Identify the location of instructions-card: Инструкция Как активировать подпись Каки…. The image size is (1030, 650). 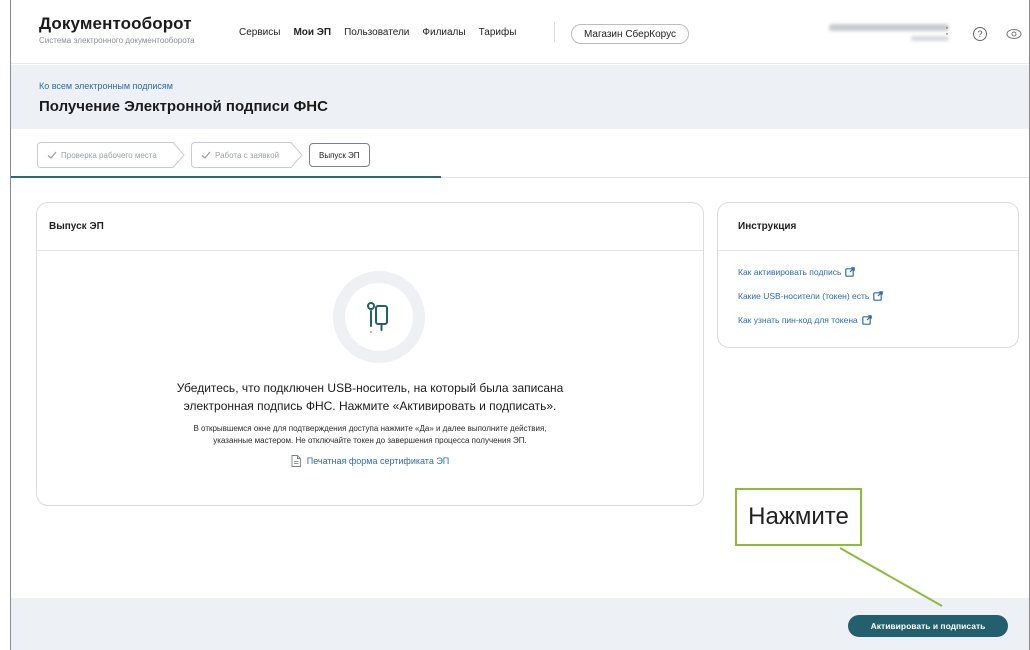
(868, 275).